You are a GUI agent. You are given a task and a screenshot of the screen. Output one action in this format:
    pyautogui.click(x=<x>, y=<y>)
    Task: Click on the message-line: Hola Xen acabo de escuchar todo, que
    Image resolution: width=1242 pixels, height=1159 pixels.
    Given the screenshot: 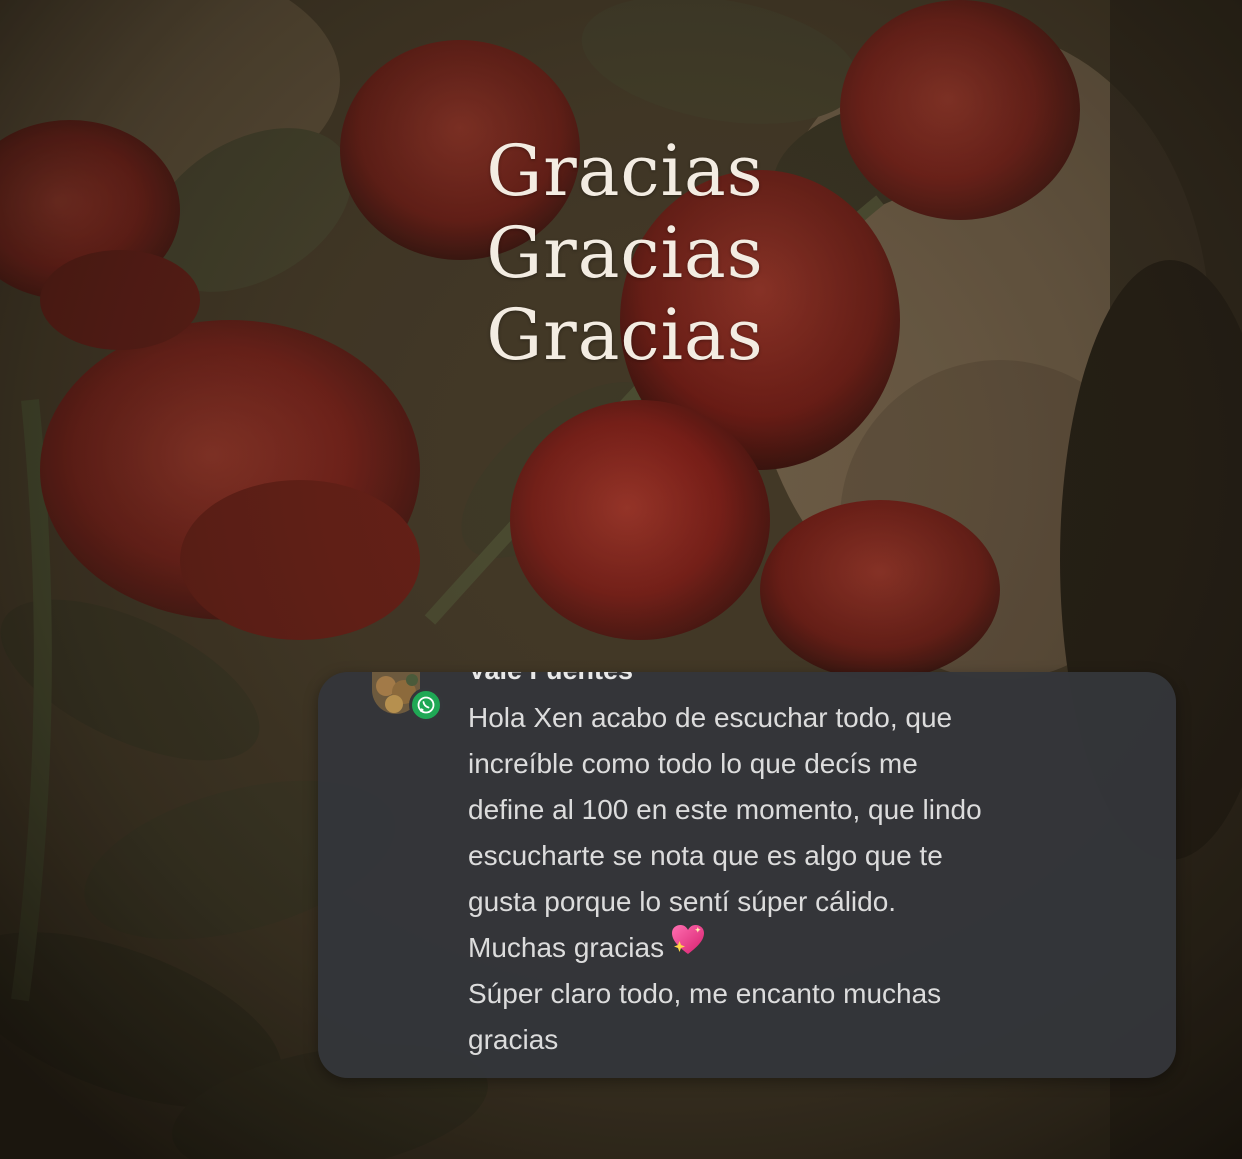 What is the action you would take?
    pyautogui.click(x=710, y=717)
    